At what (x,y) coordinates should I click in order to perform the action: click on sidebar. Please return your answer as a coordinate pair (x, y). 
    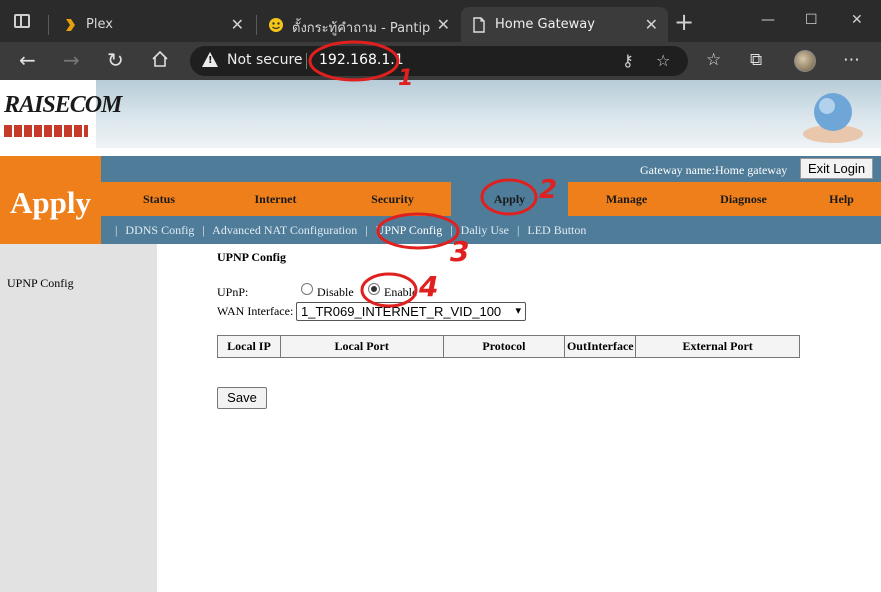
    Looking at the image, I should click on (78, 418).